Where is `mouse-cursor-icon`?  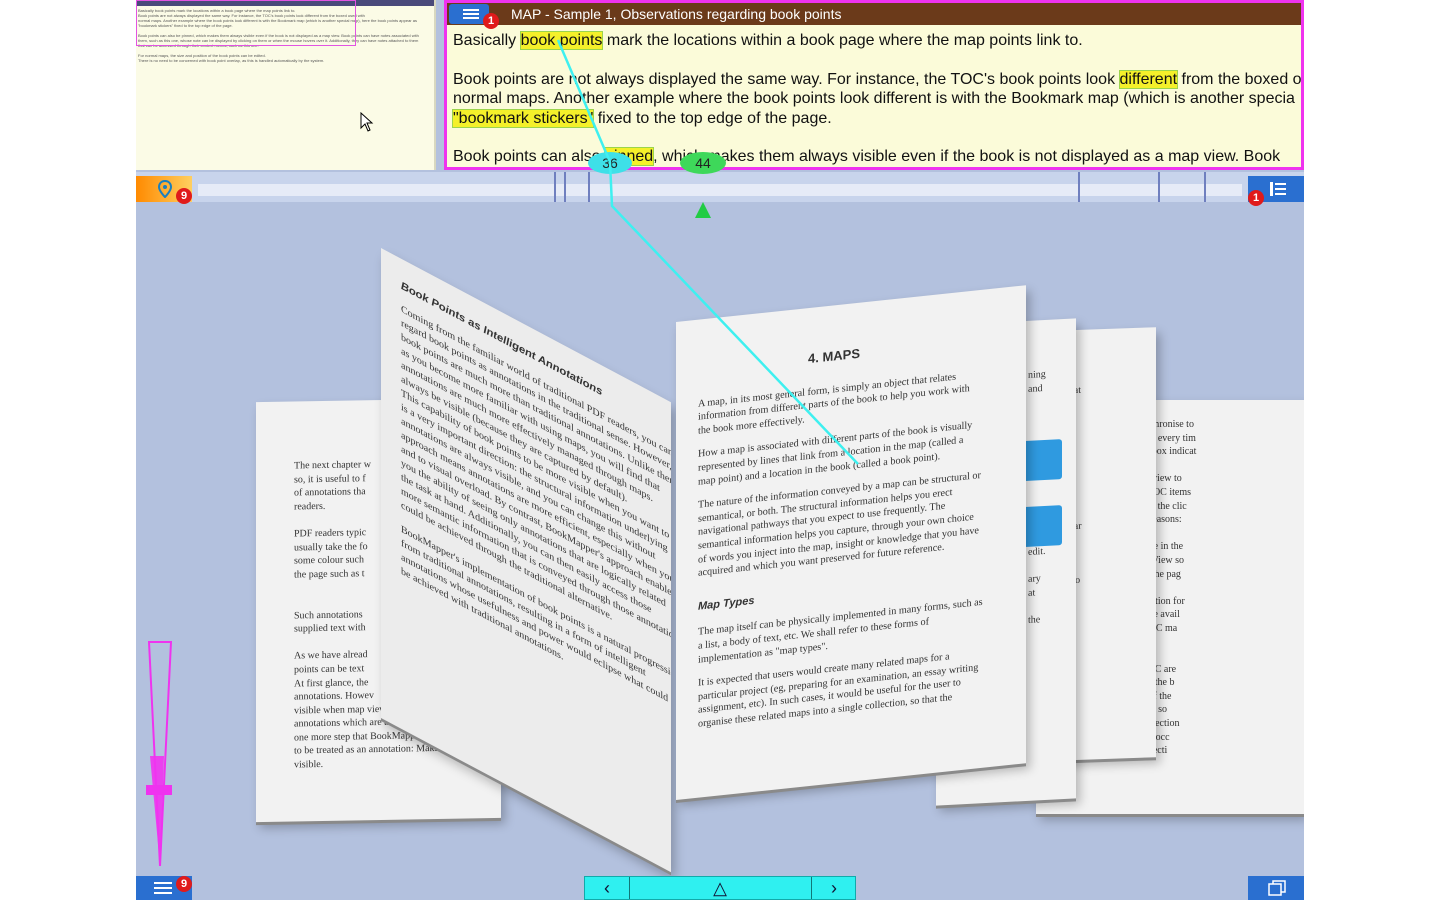
mouse-cursor-icon is located at coordinates (367, 122).